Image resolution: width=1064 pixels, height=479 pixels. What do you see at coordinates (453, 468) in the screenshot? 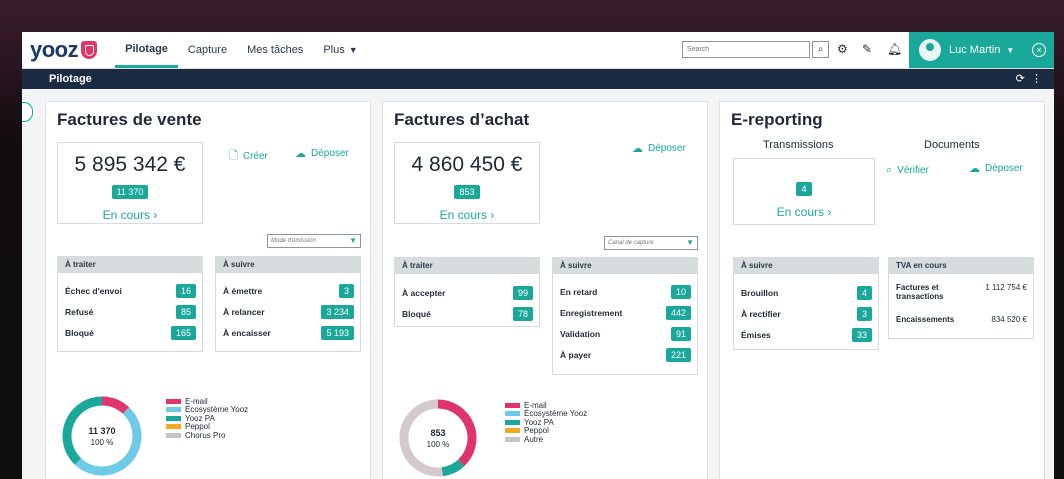
I see `donut-slice-yooz-pa` at bounding box center [453, 468].